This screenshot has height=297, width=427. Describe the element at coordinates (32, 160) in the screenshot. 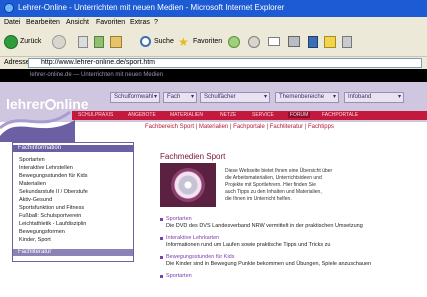

I see `sidebar-item: Sportarten` at that location.